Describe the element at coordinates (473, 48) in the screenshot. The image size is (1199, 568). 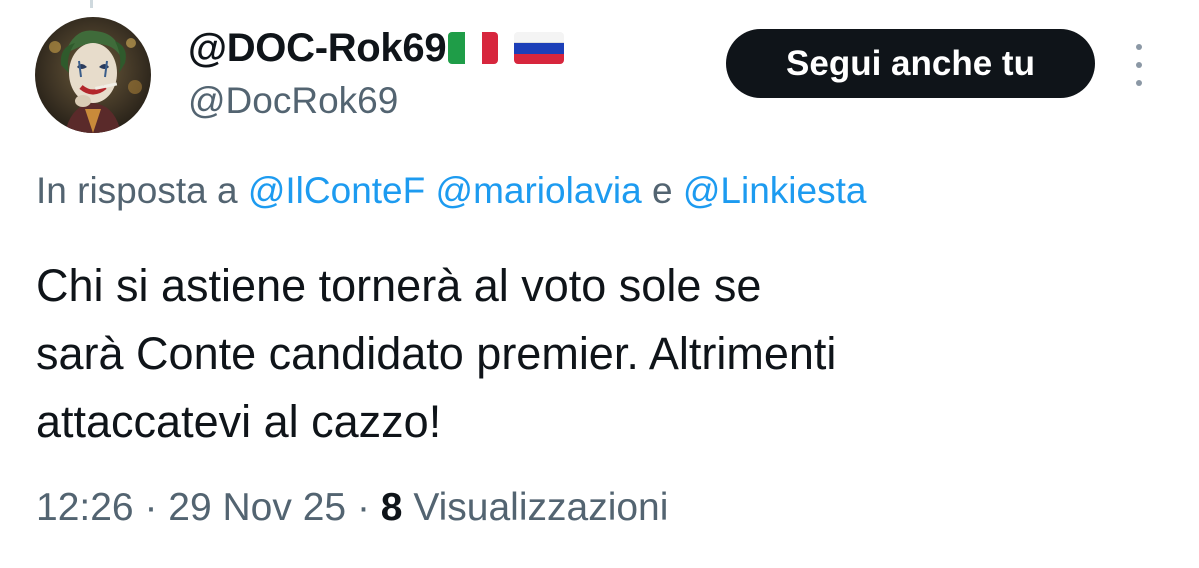
I see `italy-flag-icon` at that location.